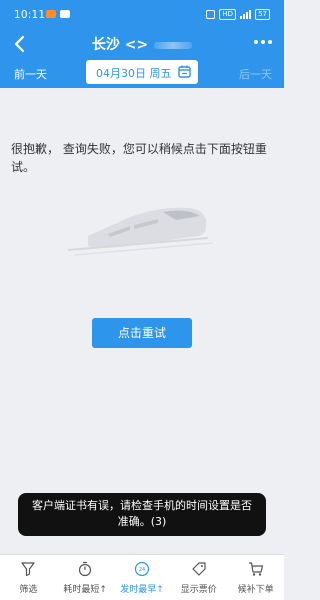  Describe the element at coordinates (255, 74) in the screenshot. I see `next-day-button: 后一天` at that location.